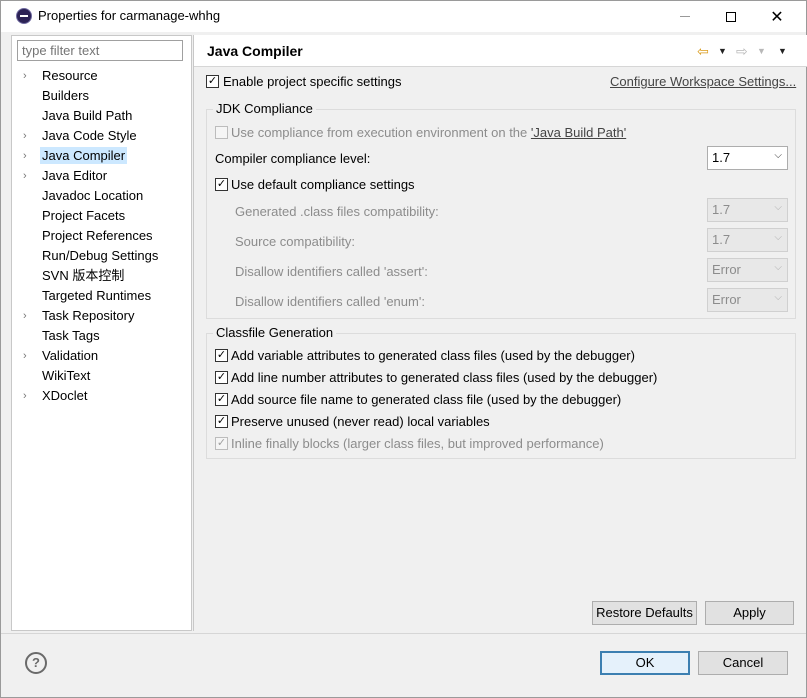  What do you see at coordinates (761, 51) in the screenshot?
I see `forward-dropdown-icon: ▼` at bounding box center [761, 51].